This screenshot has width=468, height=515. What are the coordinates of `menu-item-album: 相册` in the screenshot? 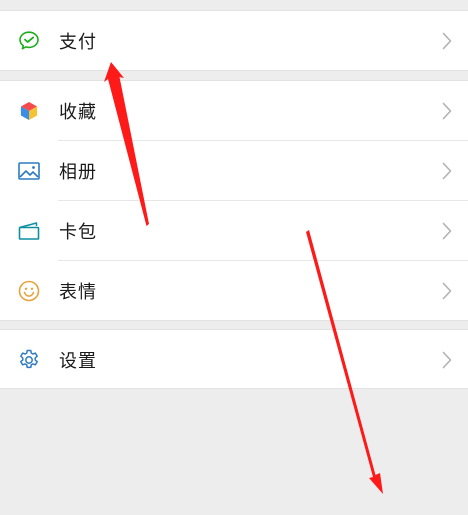 It's located at (234, 171).